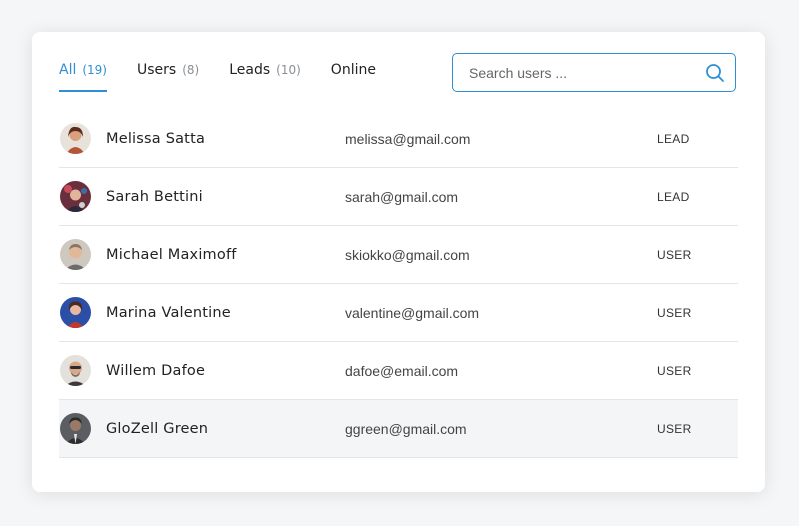  I want to click on user-name: GloZell Green, so click(157, 428).